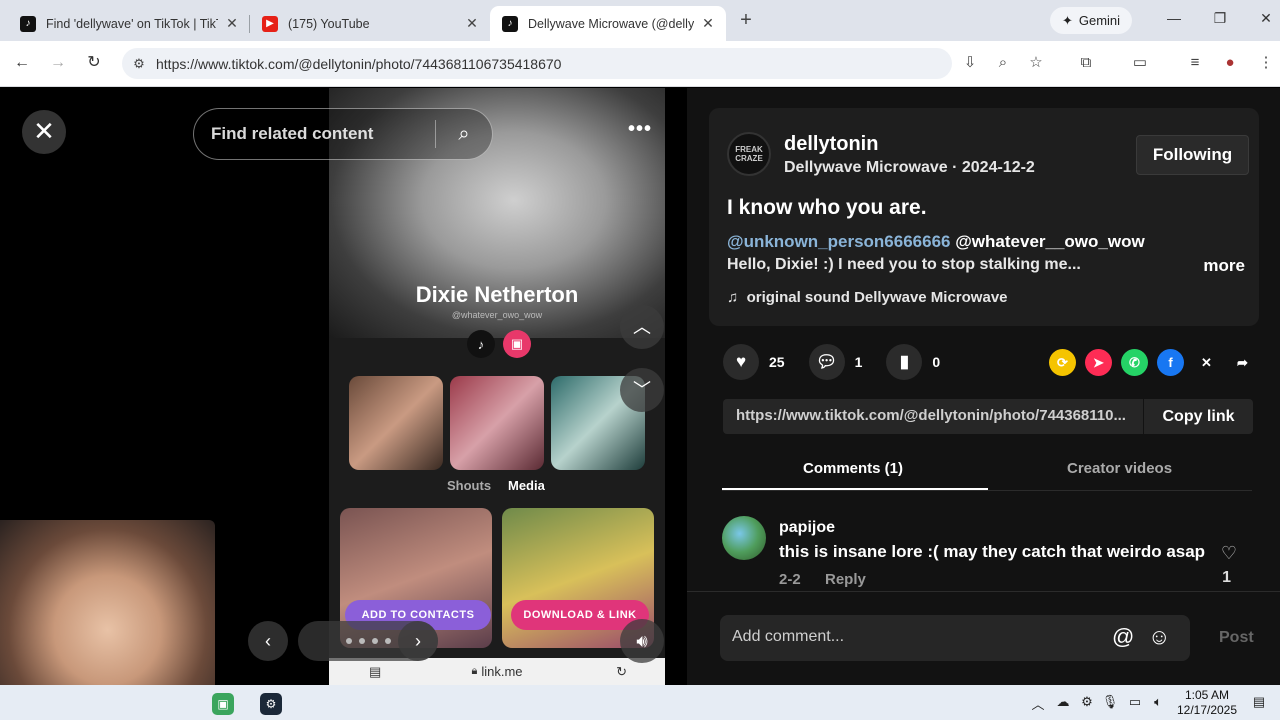 The width and height of the screenshot is (1280, 720). What do you see at coordinates (1158, 702) in the screenshot?
I see `speaker-icon: 🔈︎` at bounding box center [1158, 702].